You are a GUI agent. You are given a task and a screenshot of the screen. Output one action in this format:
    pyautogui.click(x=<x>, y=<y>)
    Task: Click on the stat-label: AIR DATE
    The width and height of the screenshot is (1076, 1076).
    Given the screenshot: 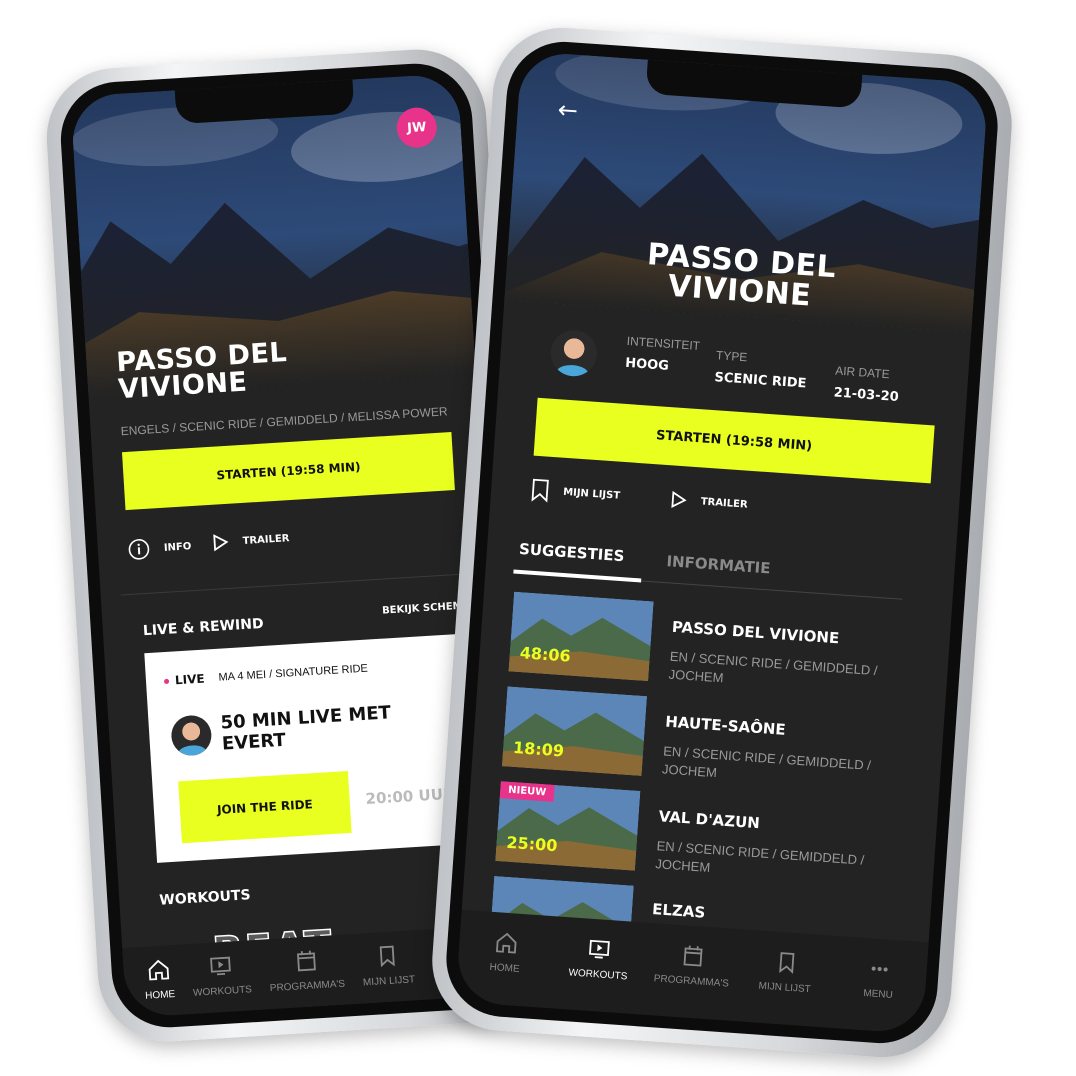 What is the action you would take?
    pyautogui.click(x=862, y=372)
    